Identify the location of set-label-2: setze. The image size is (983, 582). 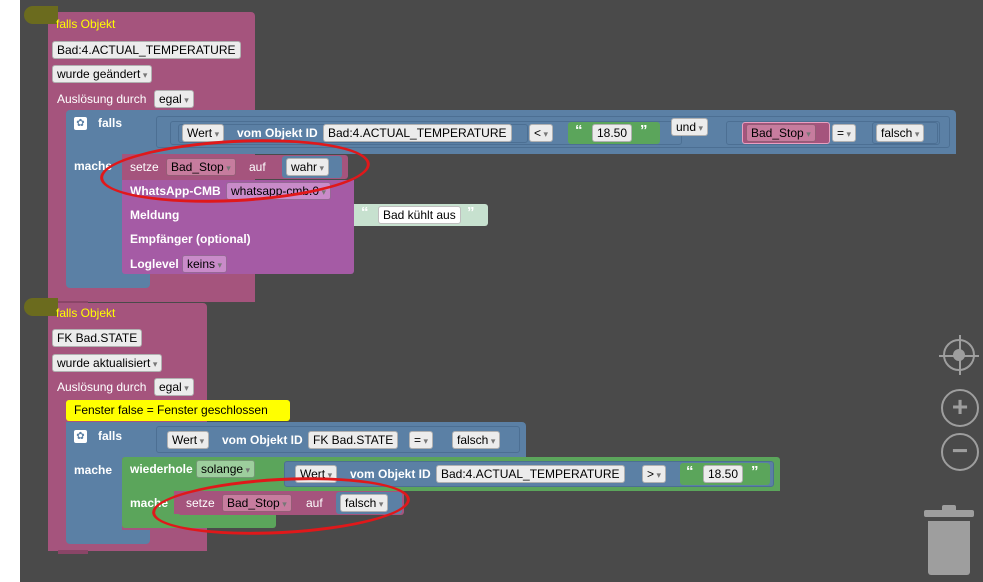
(200, 503).